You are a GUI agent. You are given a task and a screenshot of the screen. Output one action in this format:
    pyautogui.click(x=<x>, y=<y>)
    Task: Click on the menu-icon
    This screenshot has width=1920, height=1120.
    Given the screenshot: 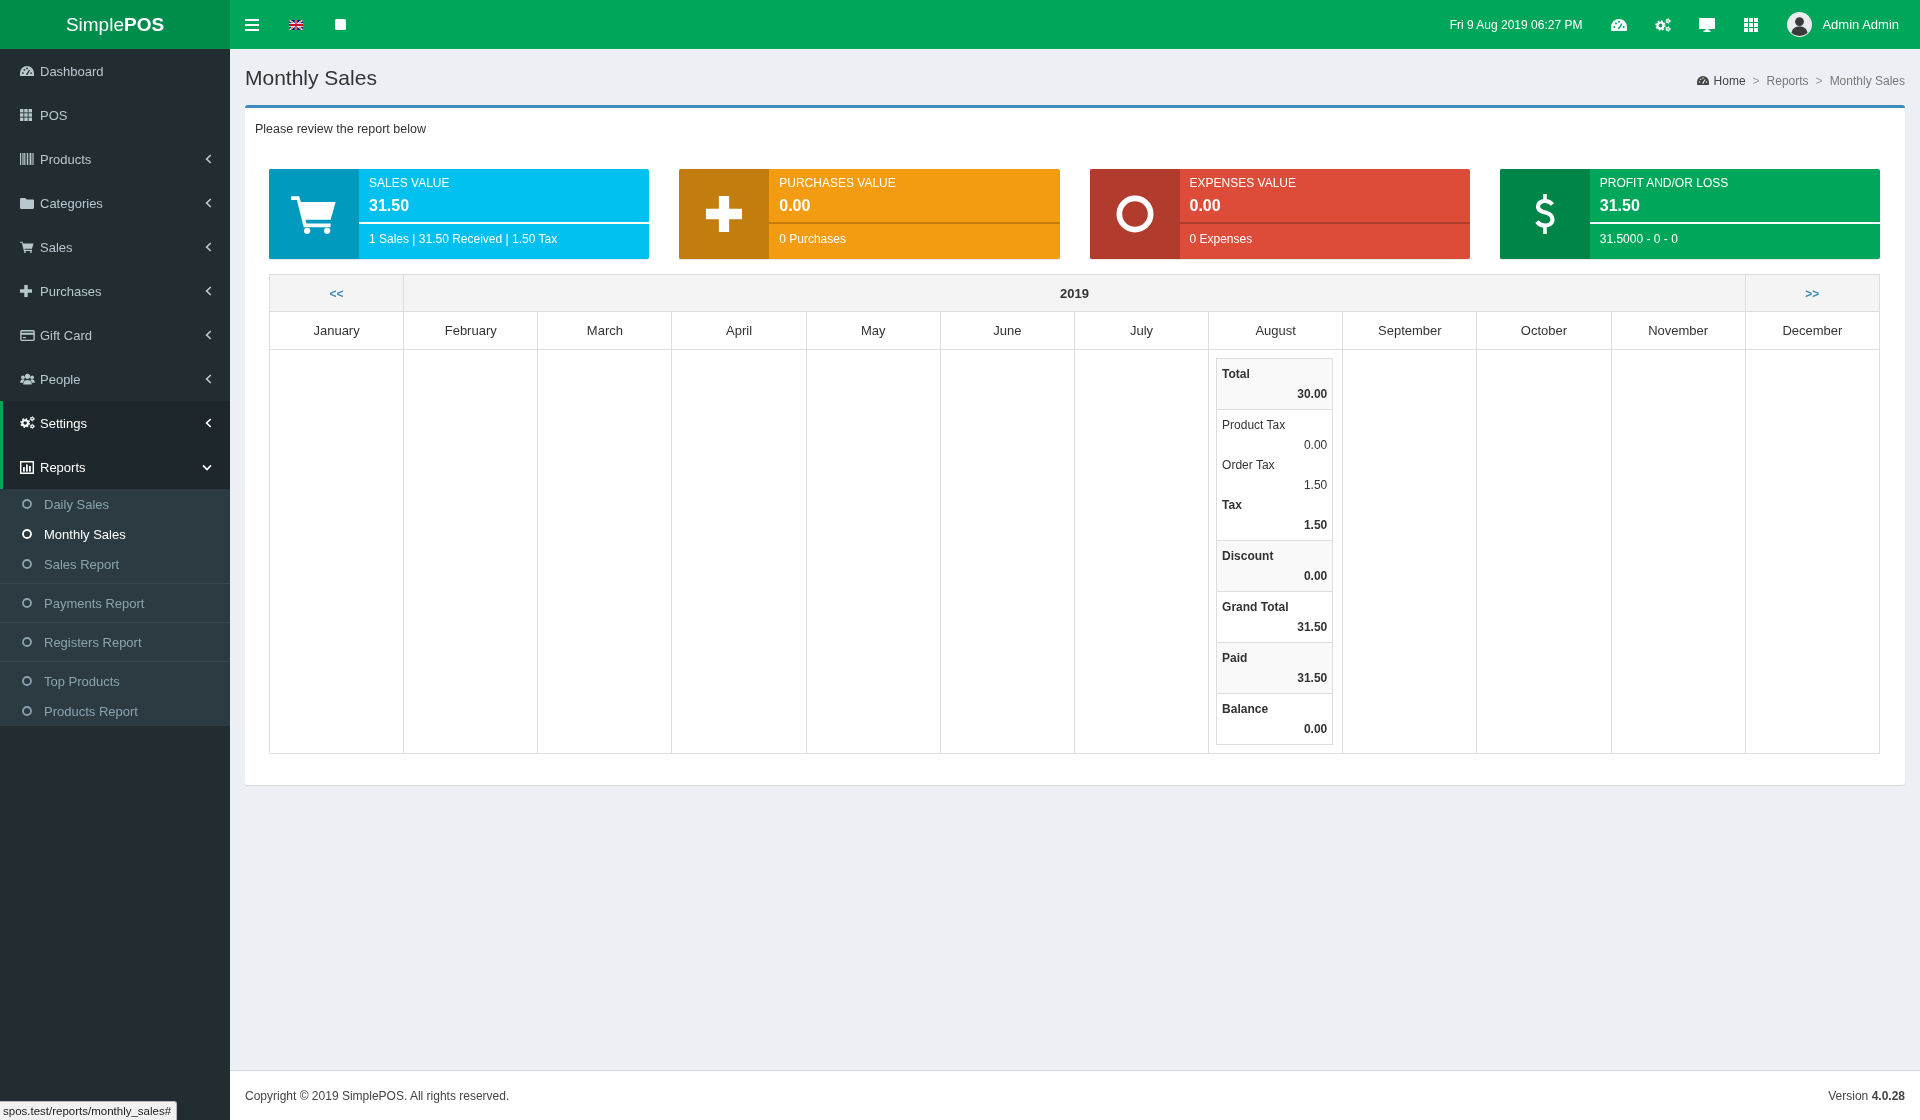 What is the action you would take?
    pyautogui.click(x=252, y=24)
    